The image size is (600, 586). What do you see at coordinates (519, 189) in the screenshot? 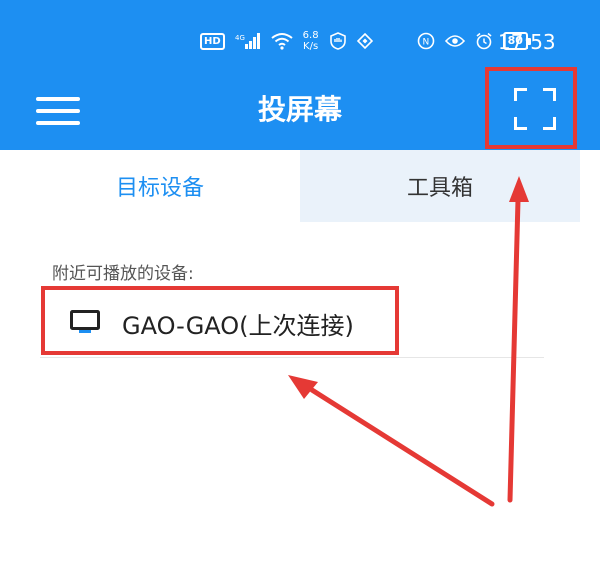
I see `arrow-to-scan-head` at bounding box center [519, 189].